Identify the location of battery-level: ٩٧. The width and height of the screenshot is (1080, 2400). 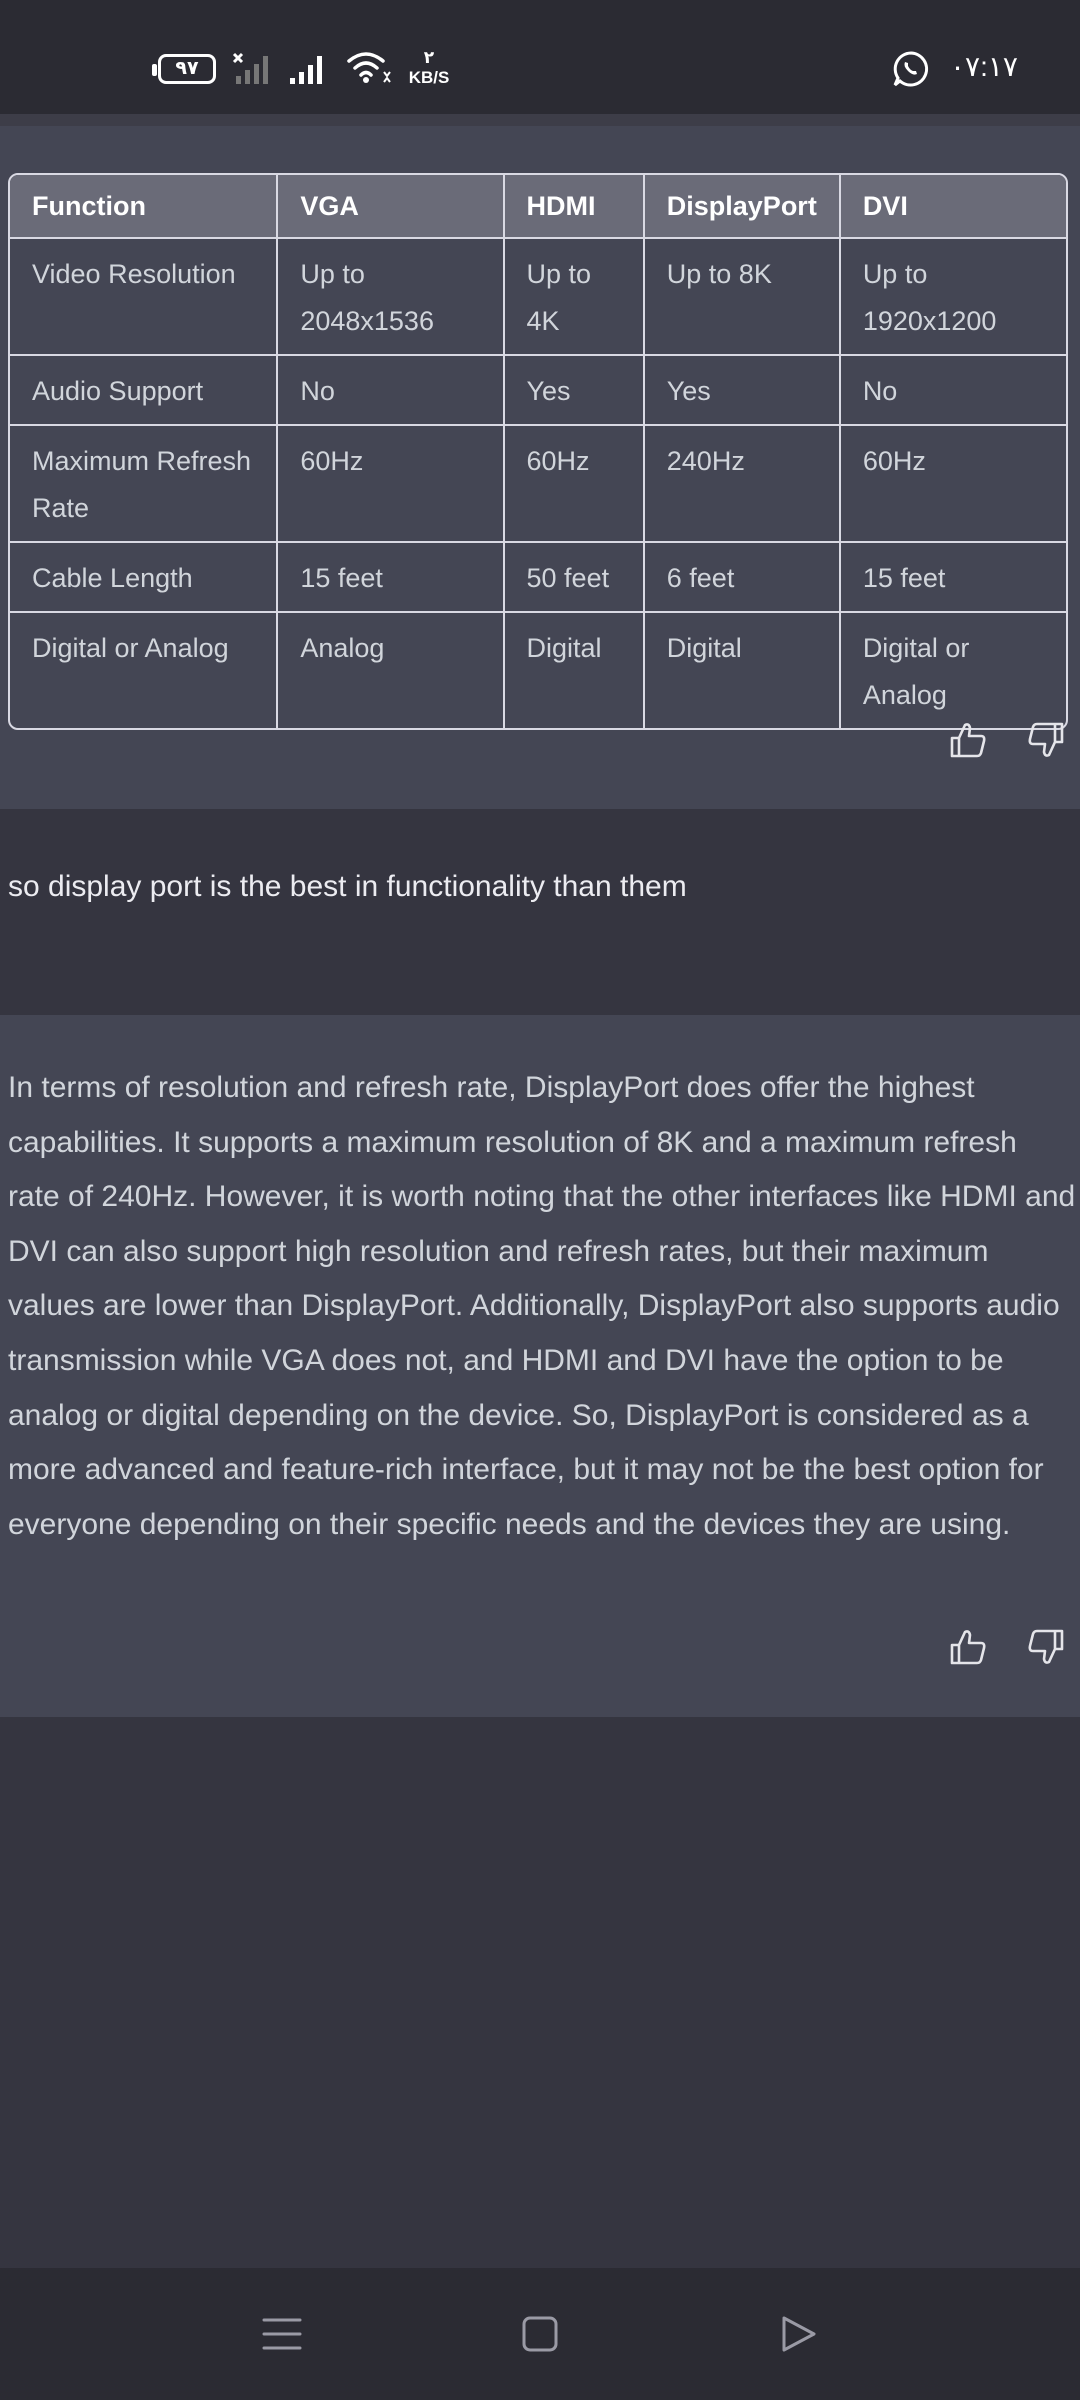
(187, 68).